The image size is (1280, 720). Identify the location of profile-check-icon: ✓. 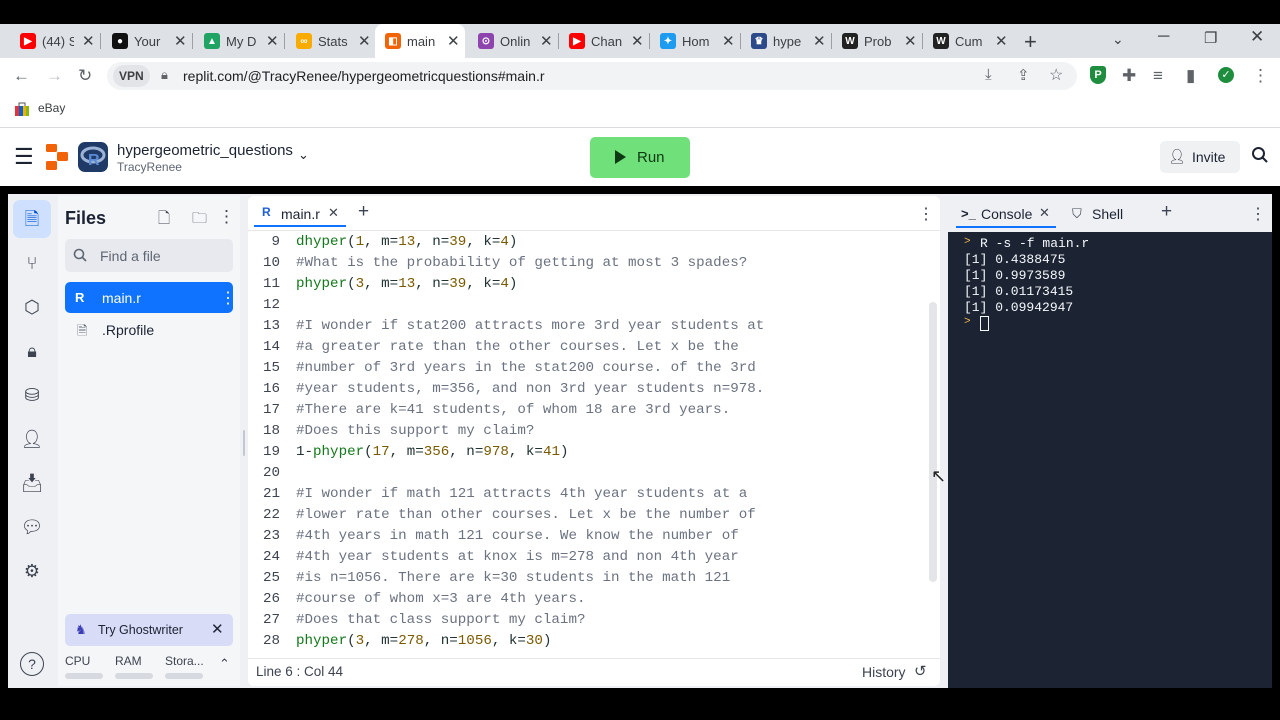
(1226, 75).